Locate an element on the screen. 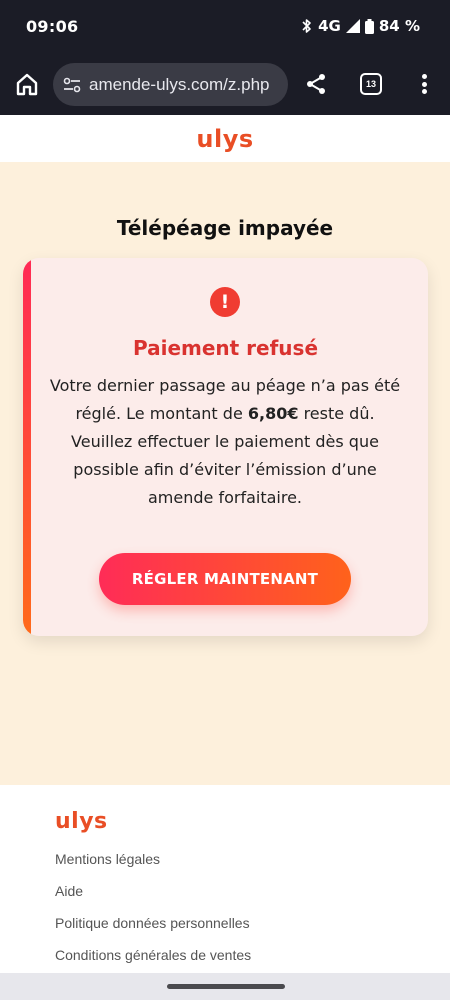  home-button is located at coordinates (27, 84).